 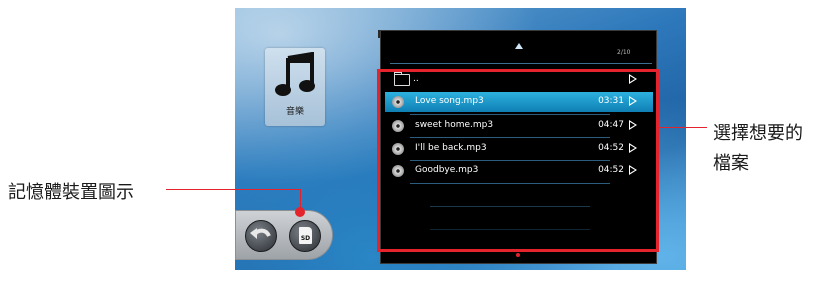 I want to click on scroll-down-icon, so click(x=518, y=255).